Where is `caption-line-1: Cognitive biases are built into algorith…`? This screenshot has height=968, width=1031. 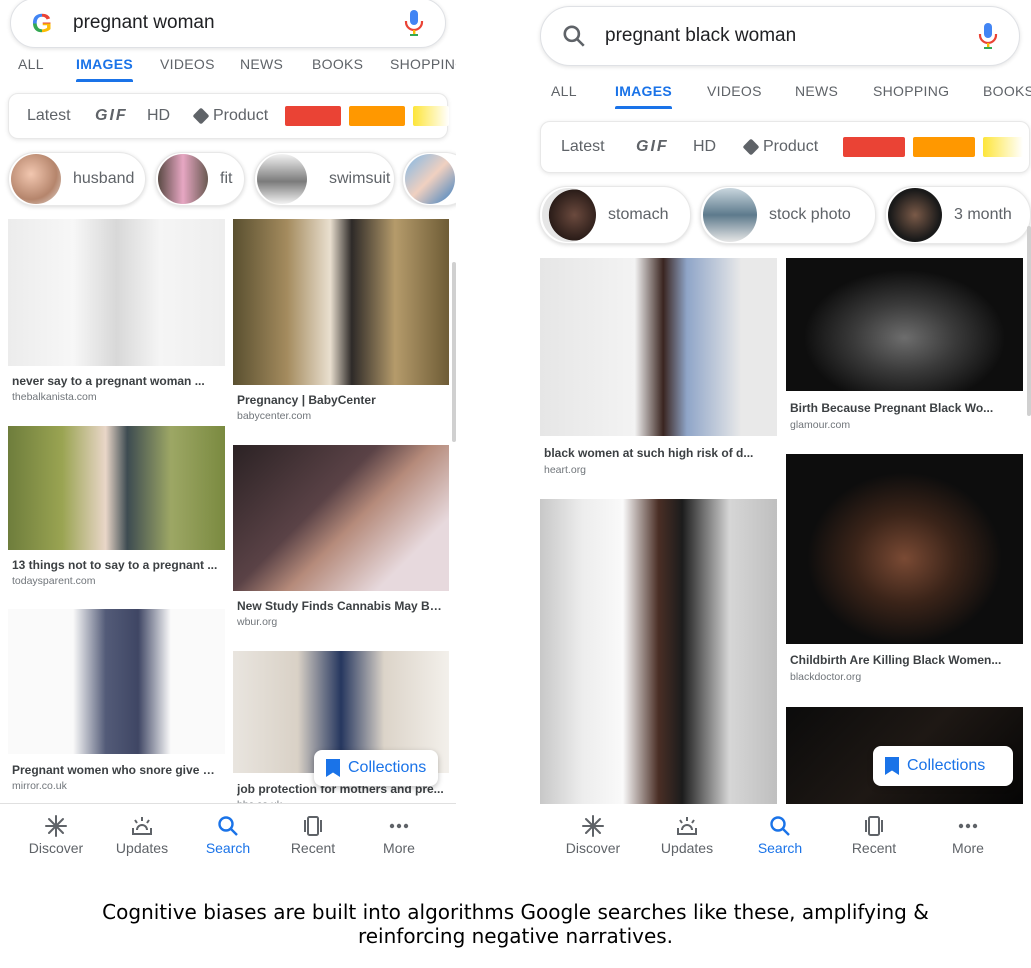
caption-line-1: Cognitive biases are built into algorith… is located at coordinates (515, 912).